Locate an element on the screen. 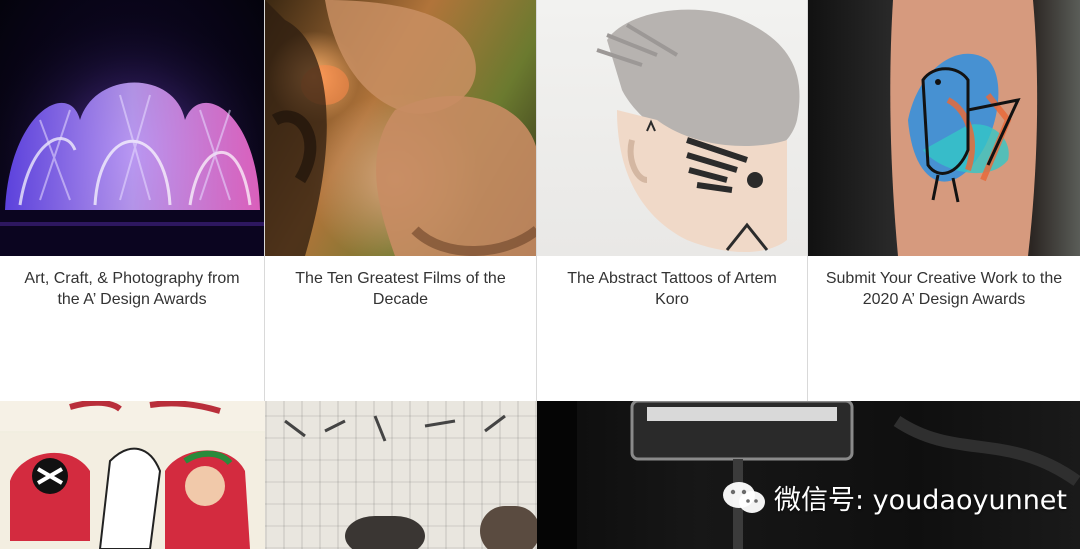 This screenshot has width=1080, height=549. pavilion-image is located at coordinates (132, 128).